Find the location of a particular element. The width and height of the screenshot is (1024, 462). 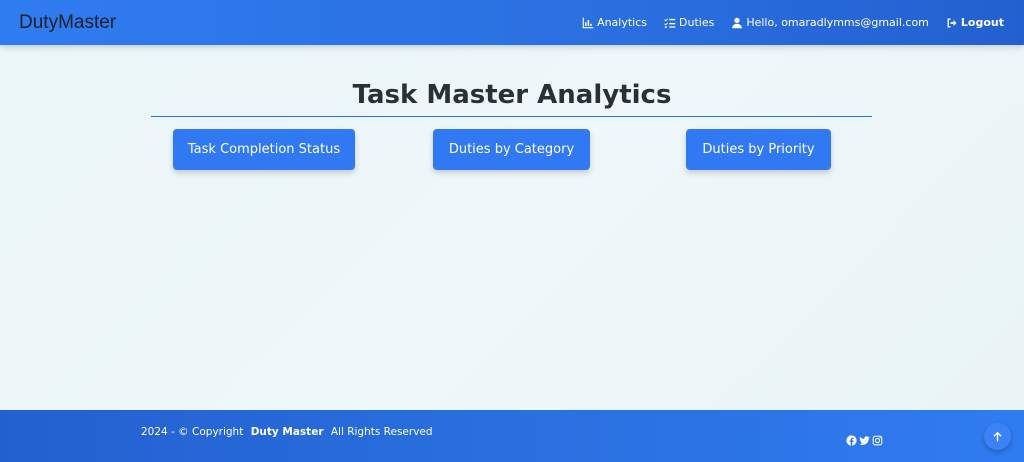

nav-link-logout: Logout is located at coordinates (975, 22).